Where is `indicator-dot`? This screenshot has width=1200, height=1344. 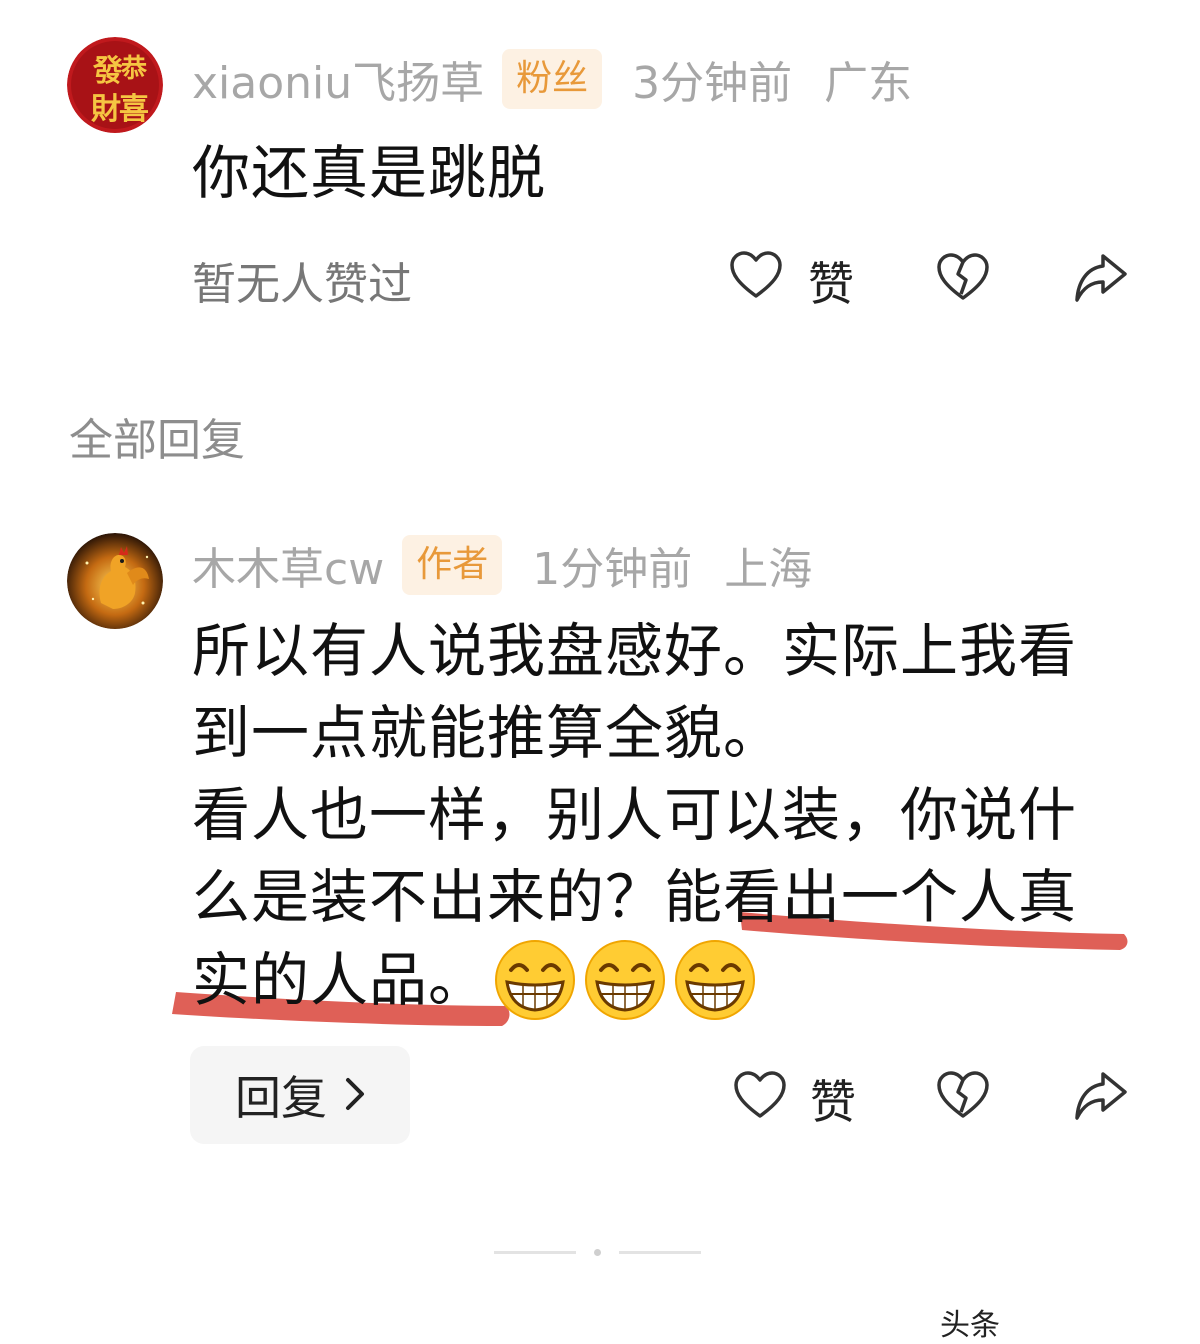 indicator-dot is located at coordinates (597, 1252).